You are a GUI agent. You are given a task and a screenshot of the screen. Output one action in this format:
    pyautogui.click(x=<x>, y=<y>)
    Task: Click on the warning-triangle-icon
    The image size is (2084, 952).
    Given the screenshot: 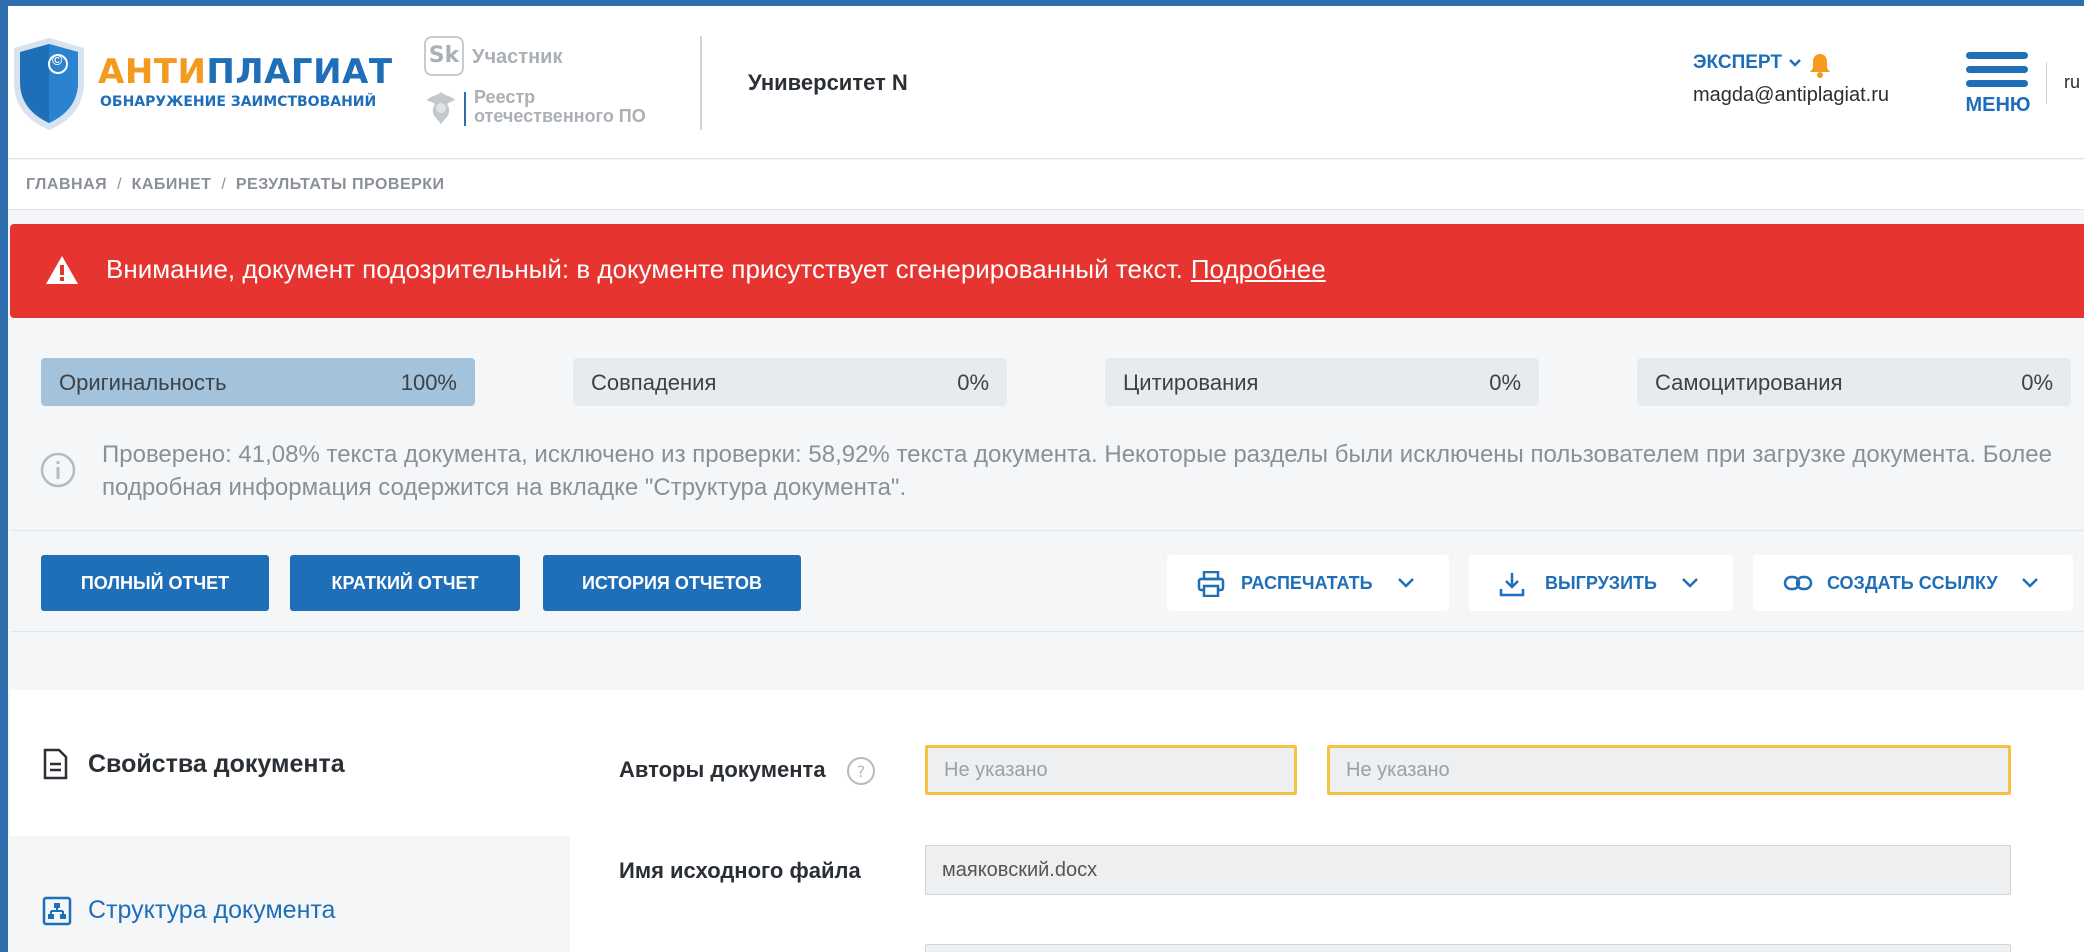 What is the action you would take?
    pyautogui.click(x=62, y=270)
    